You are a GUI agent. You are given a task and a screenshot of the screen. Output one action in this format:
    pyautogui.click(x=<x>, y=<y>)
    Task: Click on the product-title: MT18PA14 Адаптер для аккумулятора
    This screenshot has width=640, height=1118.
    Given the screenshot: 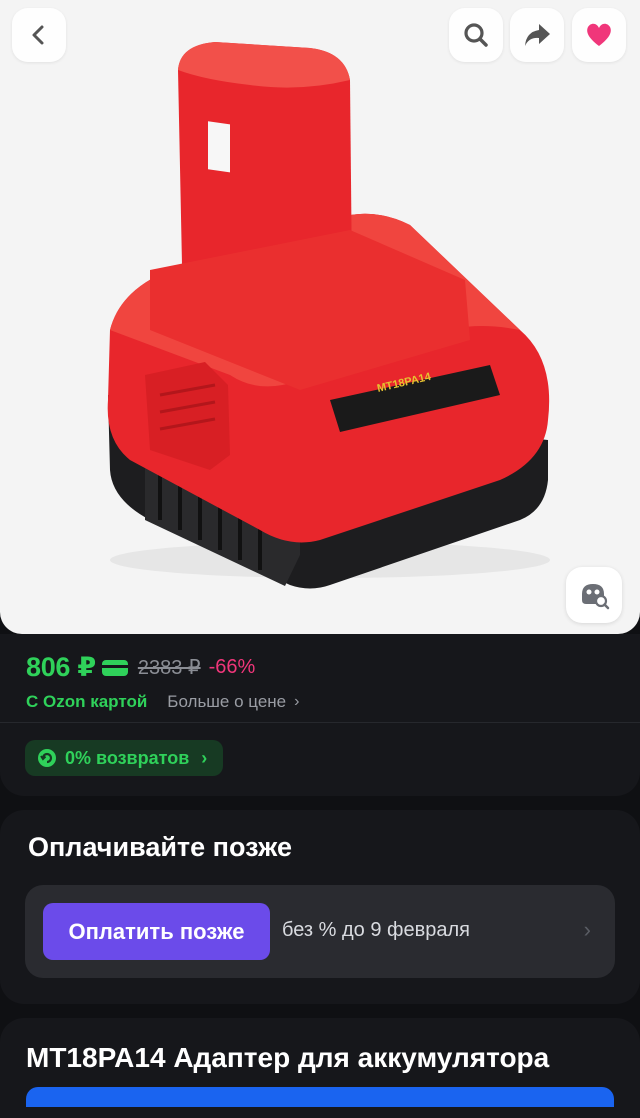 What is the action you would take?
    pyautogui.click(x=288, y=1057)
    